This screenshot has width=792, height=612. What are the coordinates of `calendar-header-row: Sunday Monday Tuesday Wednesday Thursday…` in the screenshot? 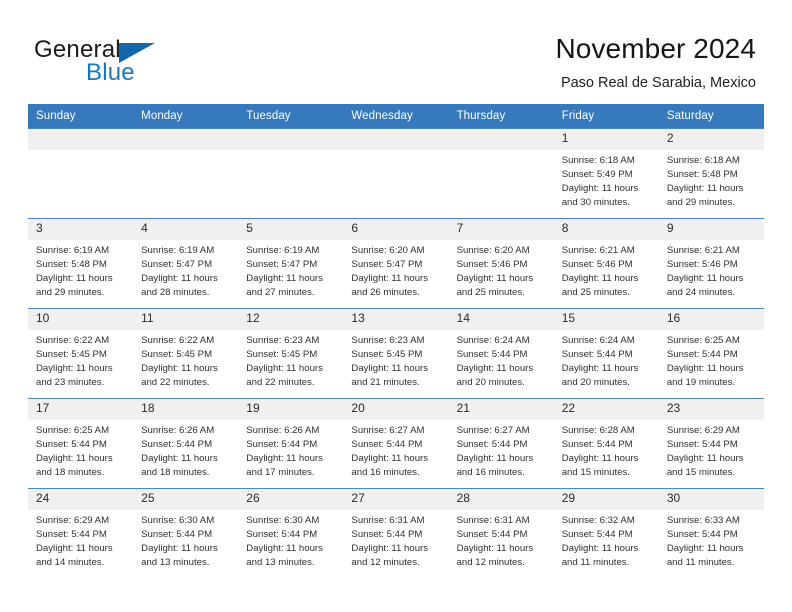 It's located at (396, 116).